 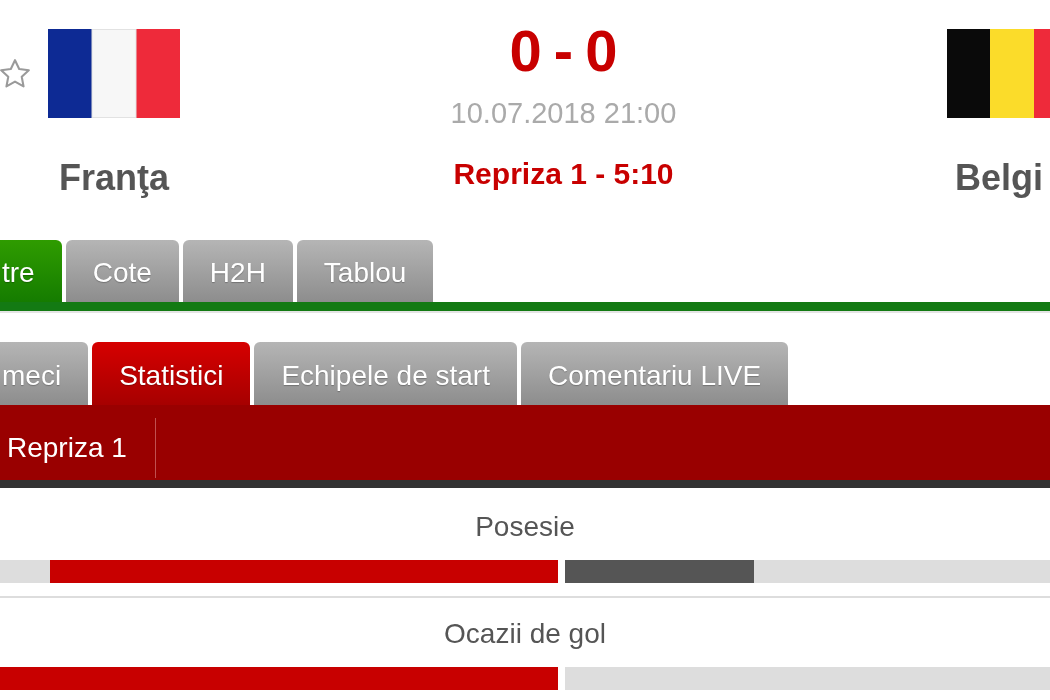 I want to click on star-icon, so click(x=15, y=73).